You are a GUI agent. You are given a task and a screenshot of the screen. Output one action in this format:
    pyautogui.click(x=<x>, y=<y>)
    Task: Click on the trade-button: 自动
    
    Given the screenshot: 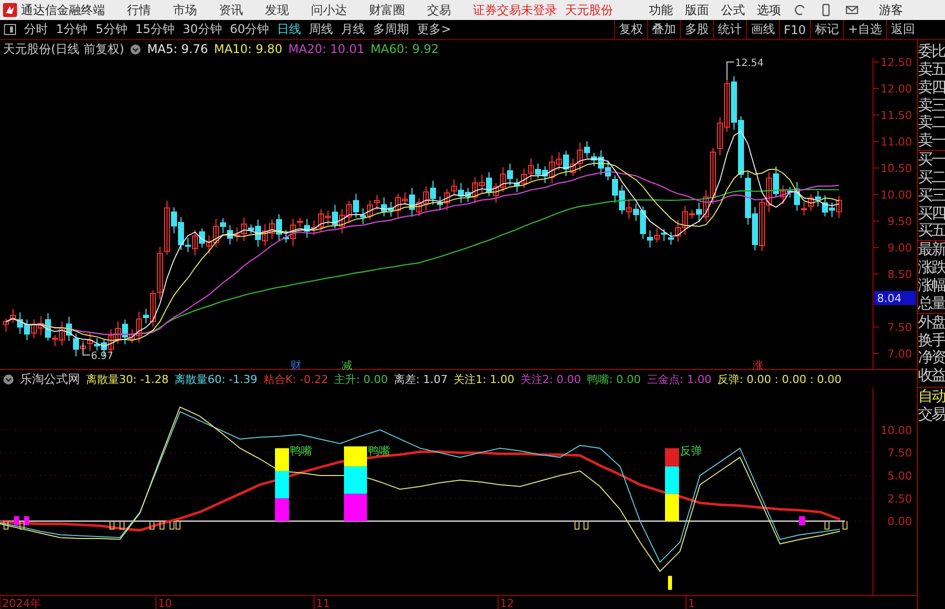 What is the action you would take?
    pyautogui.click(x=931, y=396)
    